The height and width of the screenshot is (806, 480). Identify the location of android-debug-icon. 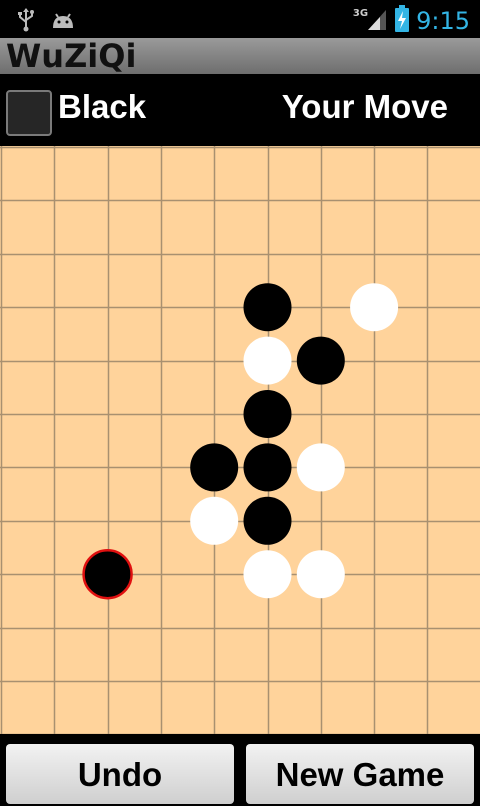
(63, 22).